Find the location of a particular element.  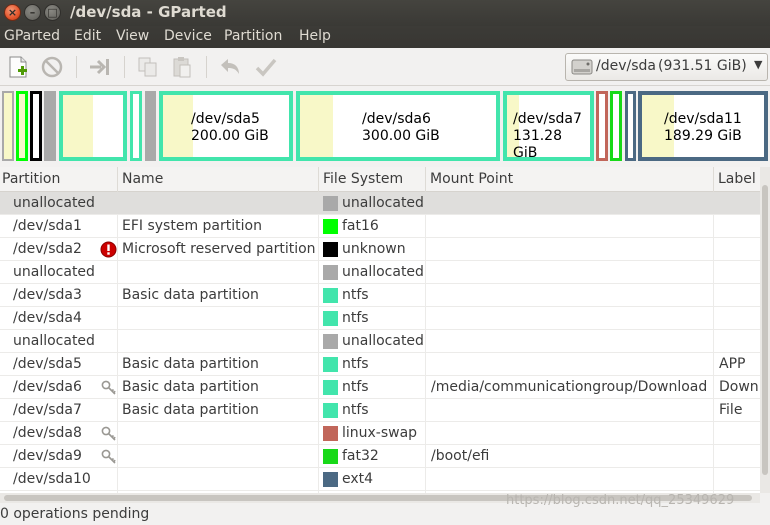

map-segment-sda2 is located at coordinates (36, 126).